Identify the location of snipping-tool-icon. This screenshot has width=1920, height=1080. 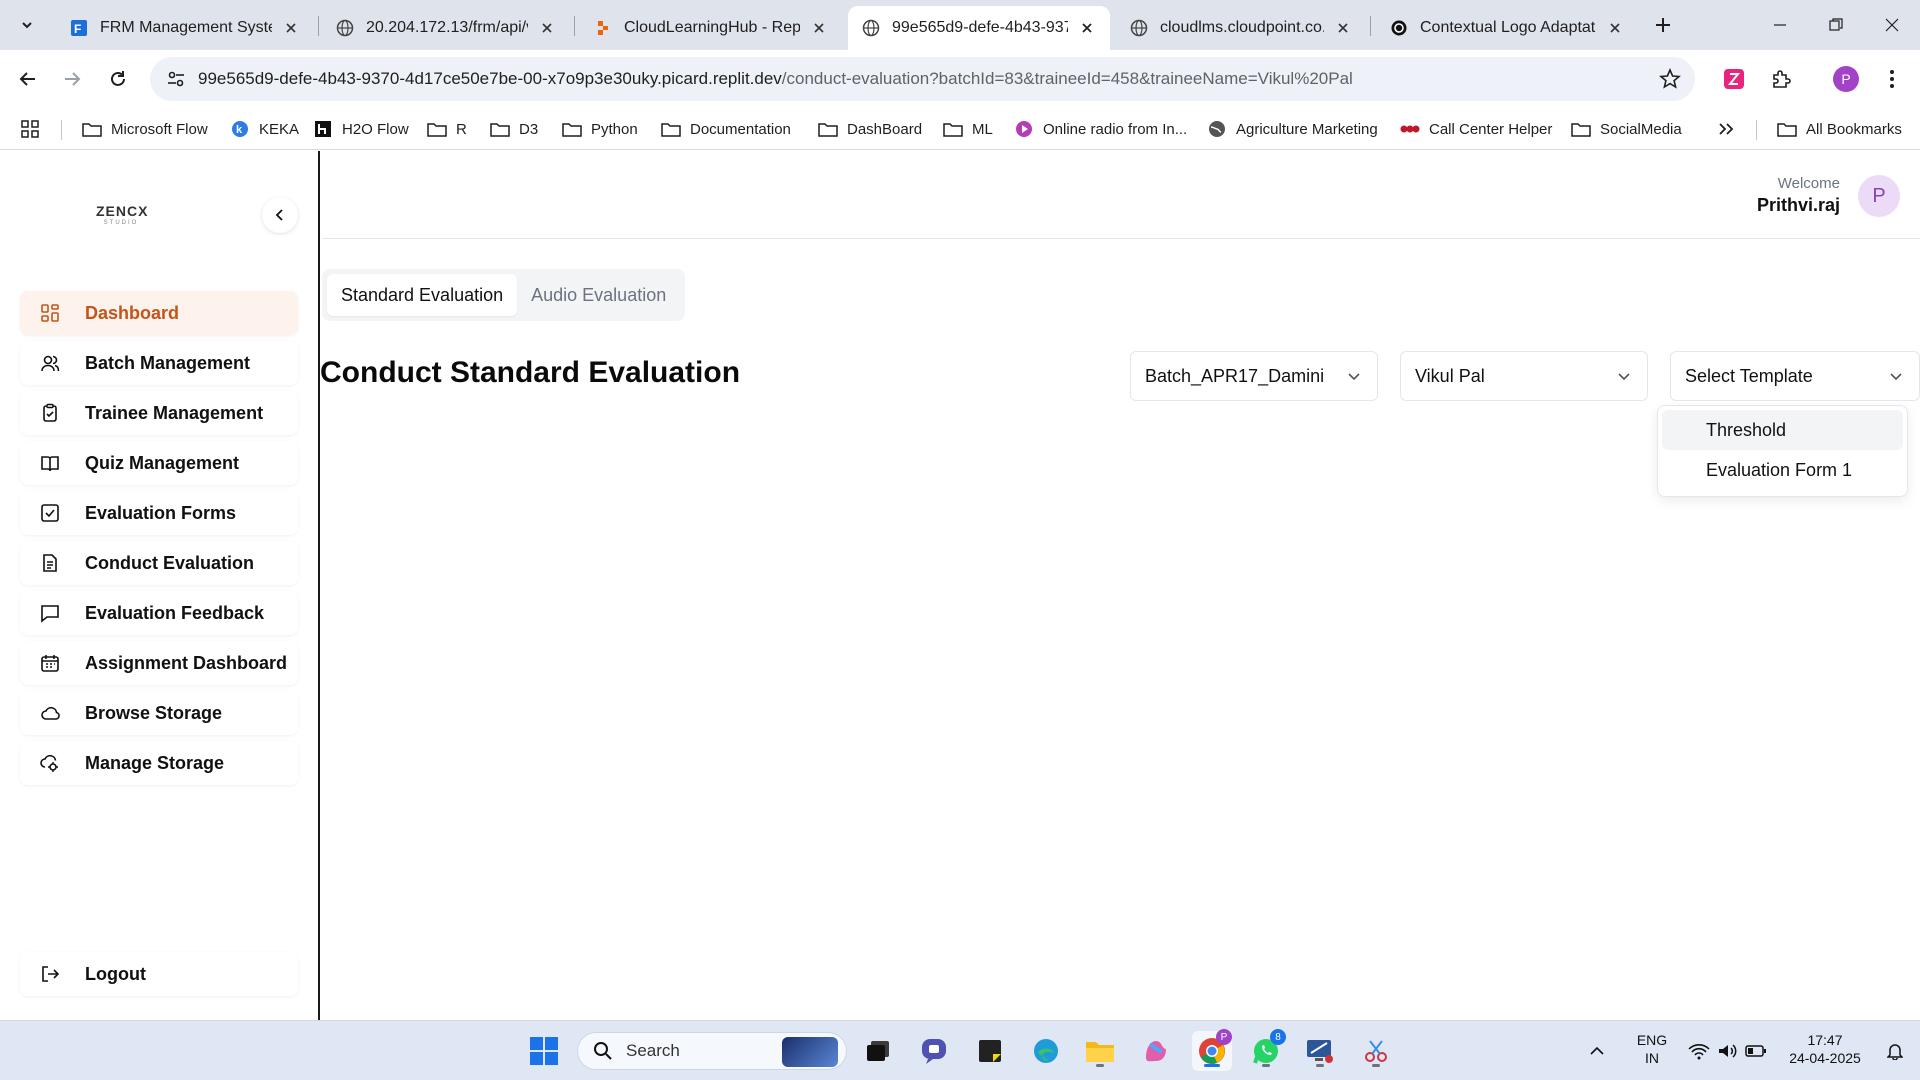
(1376, 1051).